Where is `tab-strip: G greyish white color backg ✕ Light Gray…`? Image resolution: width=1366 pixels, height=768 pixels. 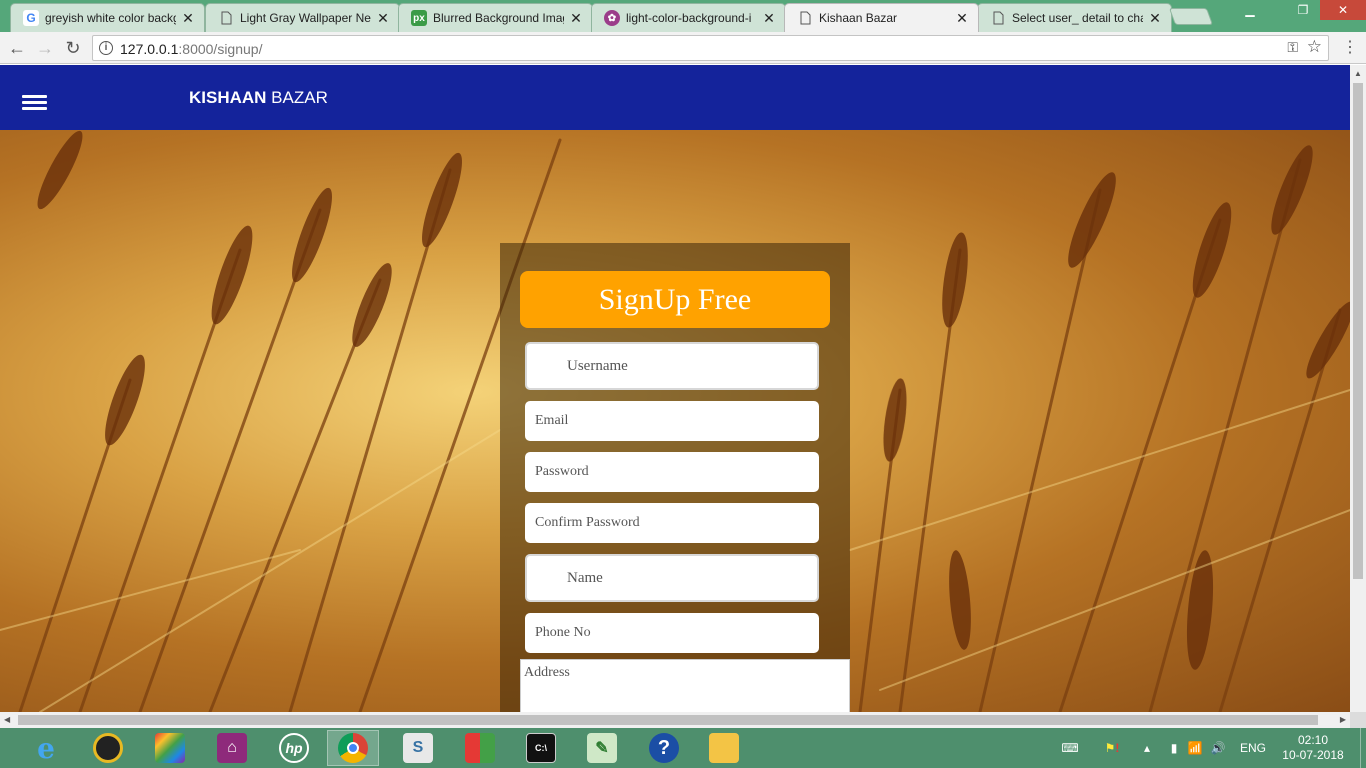
tab-strip: G greyish white color backg ✕ Light Gray… is located at coordinates (683, 16).